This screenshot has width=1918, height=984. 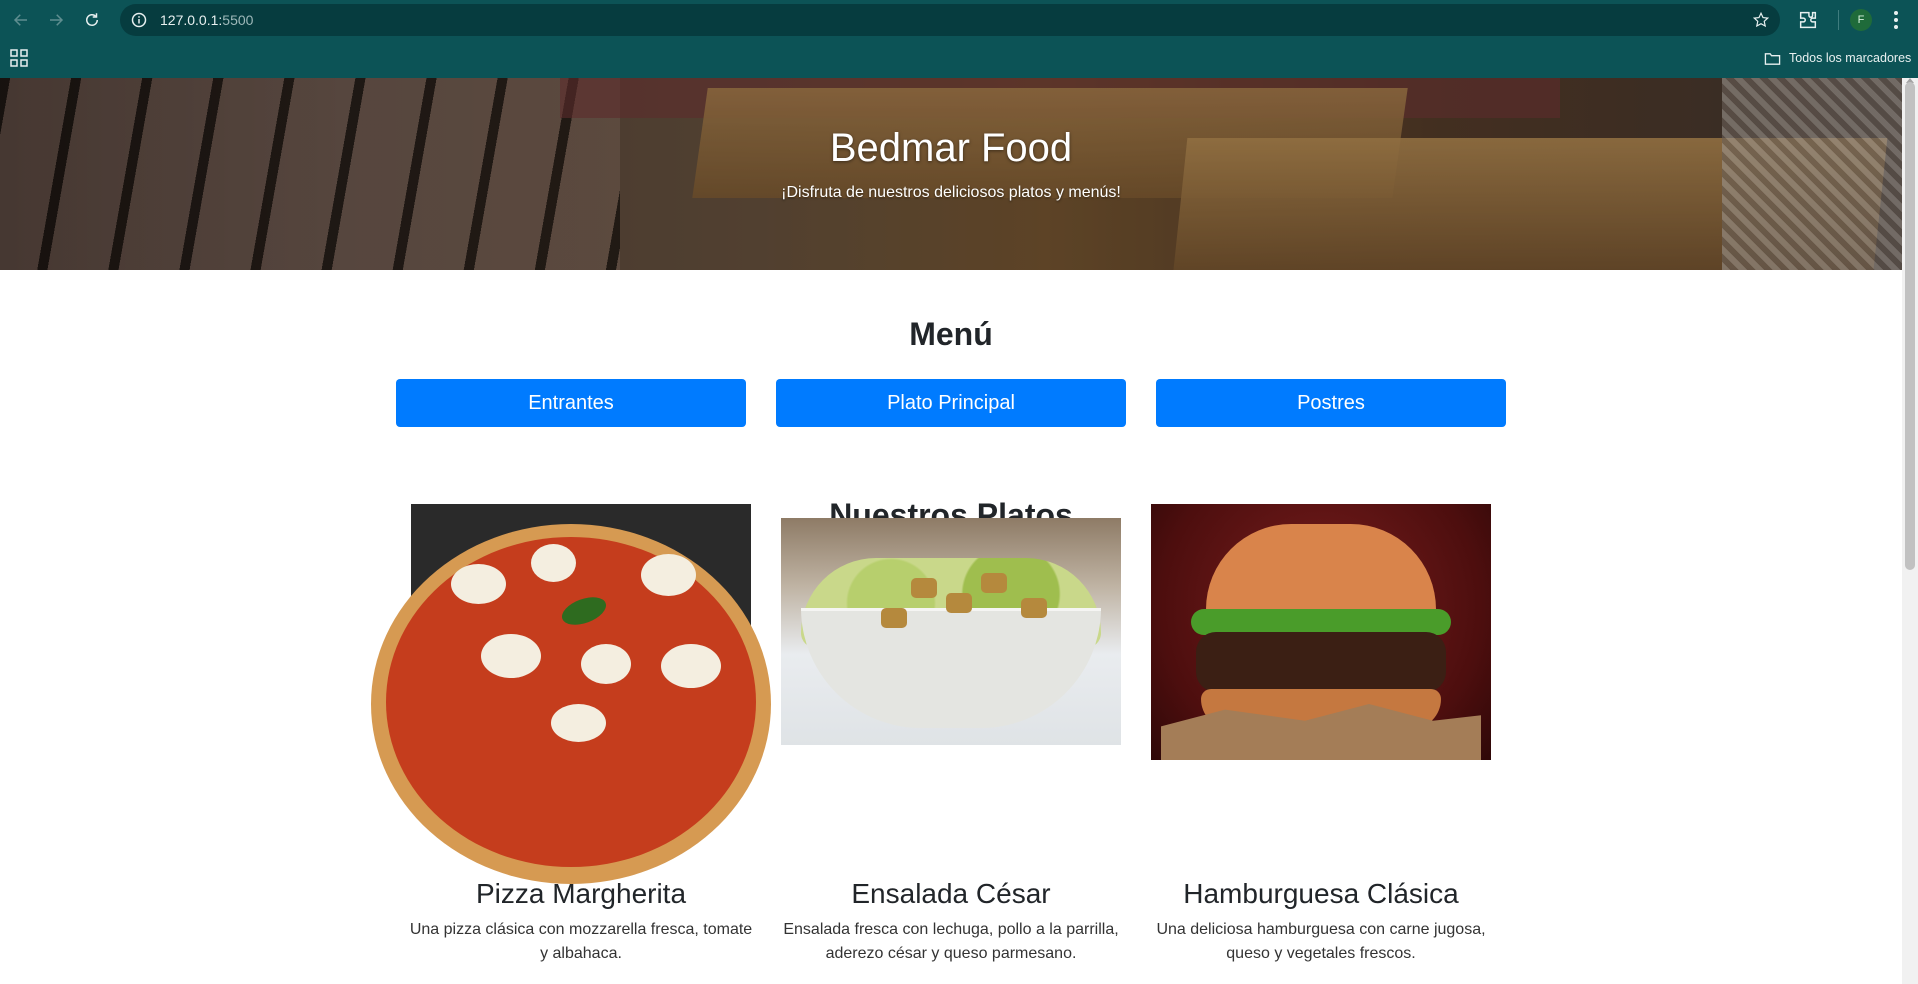 I want to click on postres-button: Postres, so click(x=1331, y=403).